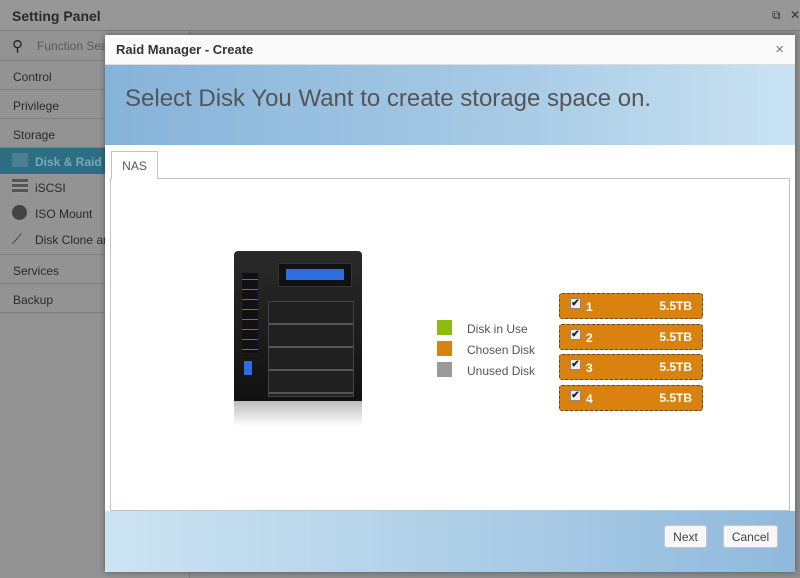 This screenshot has height=578, width=800. Describe the element at coordinates (589, 337) in the screenshot. I see `disk-number: 2` at that location.